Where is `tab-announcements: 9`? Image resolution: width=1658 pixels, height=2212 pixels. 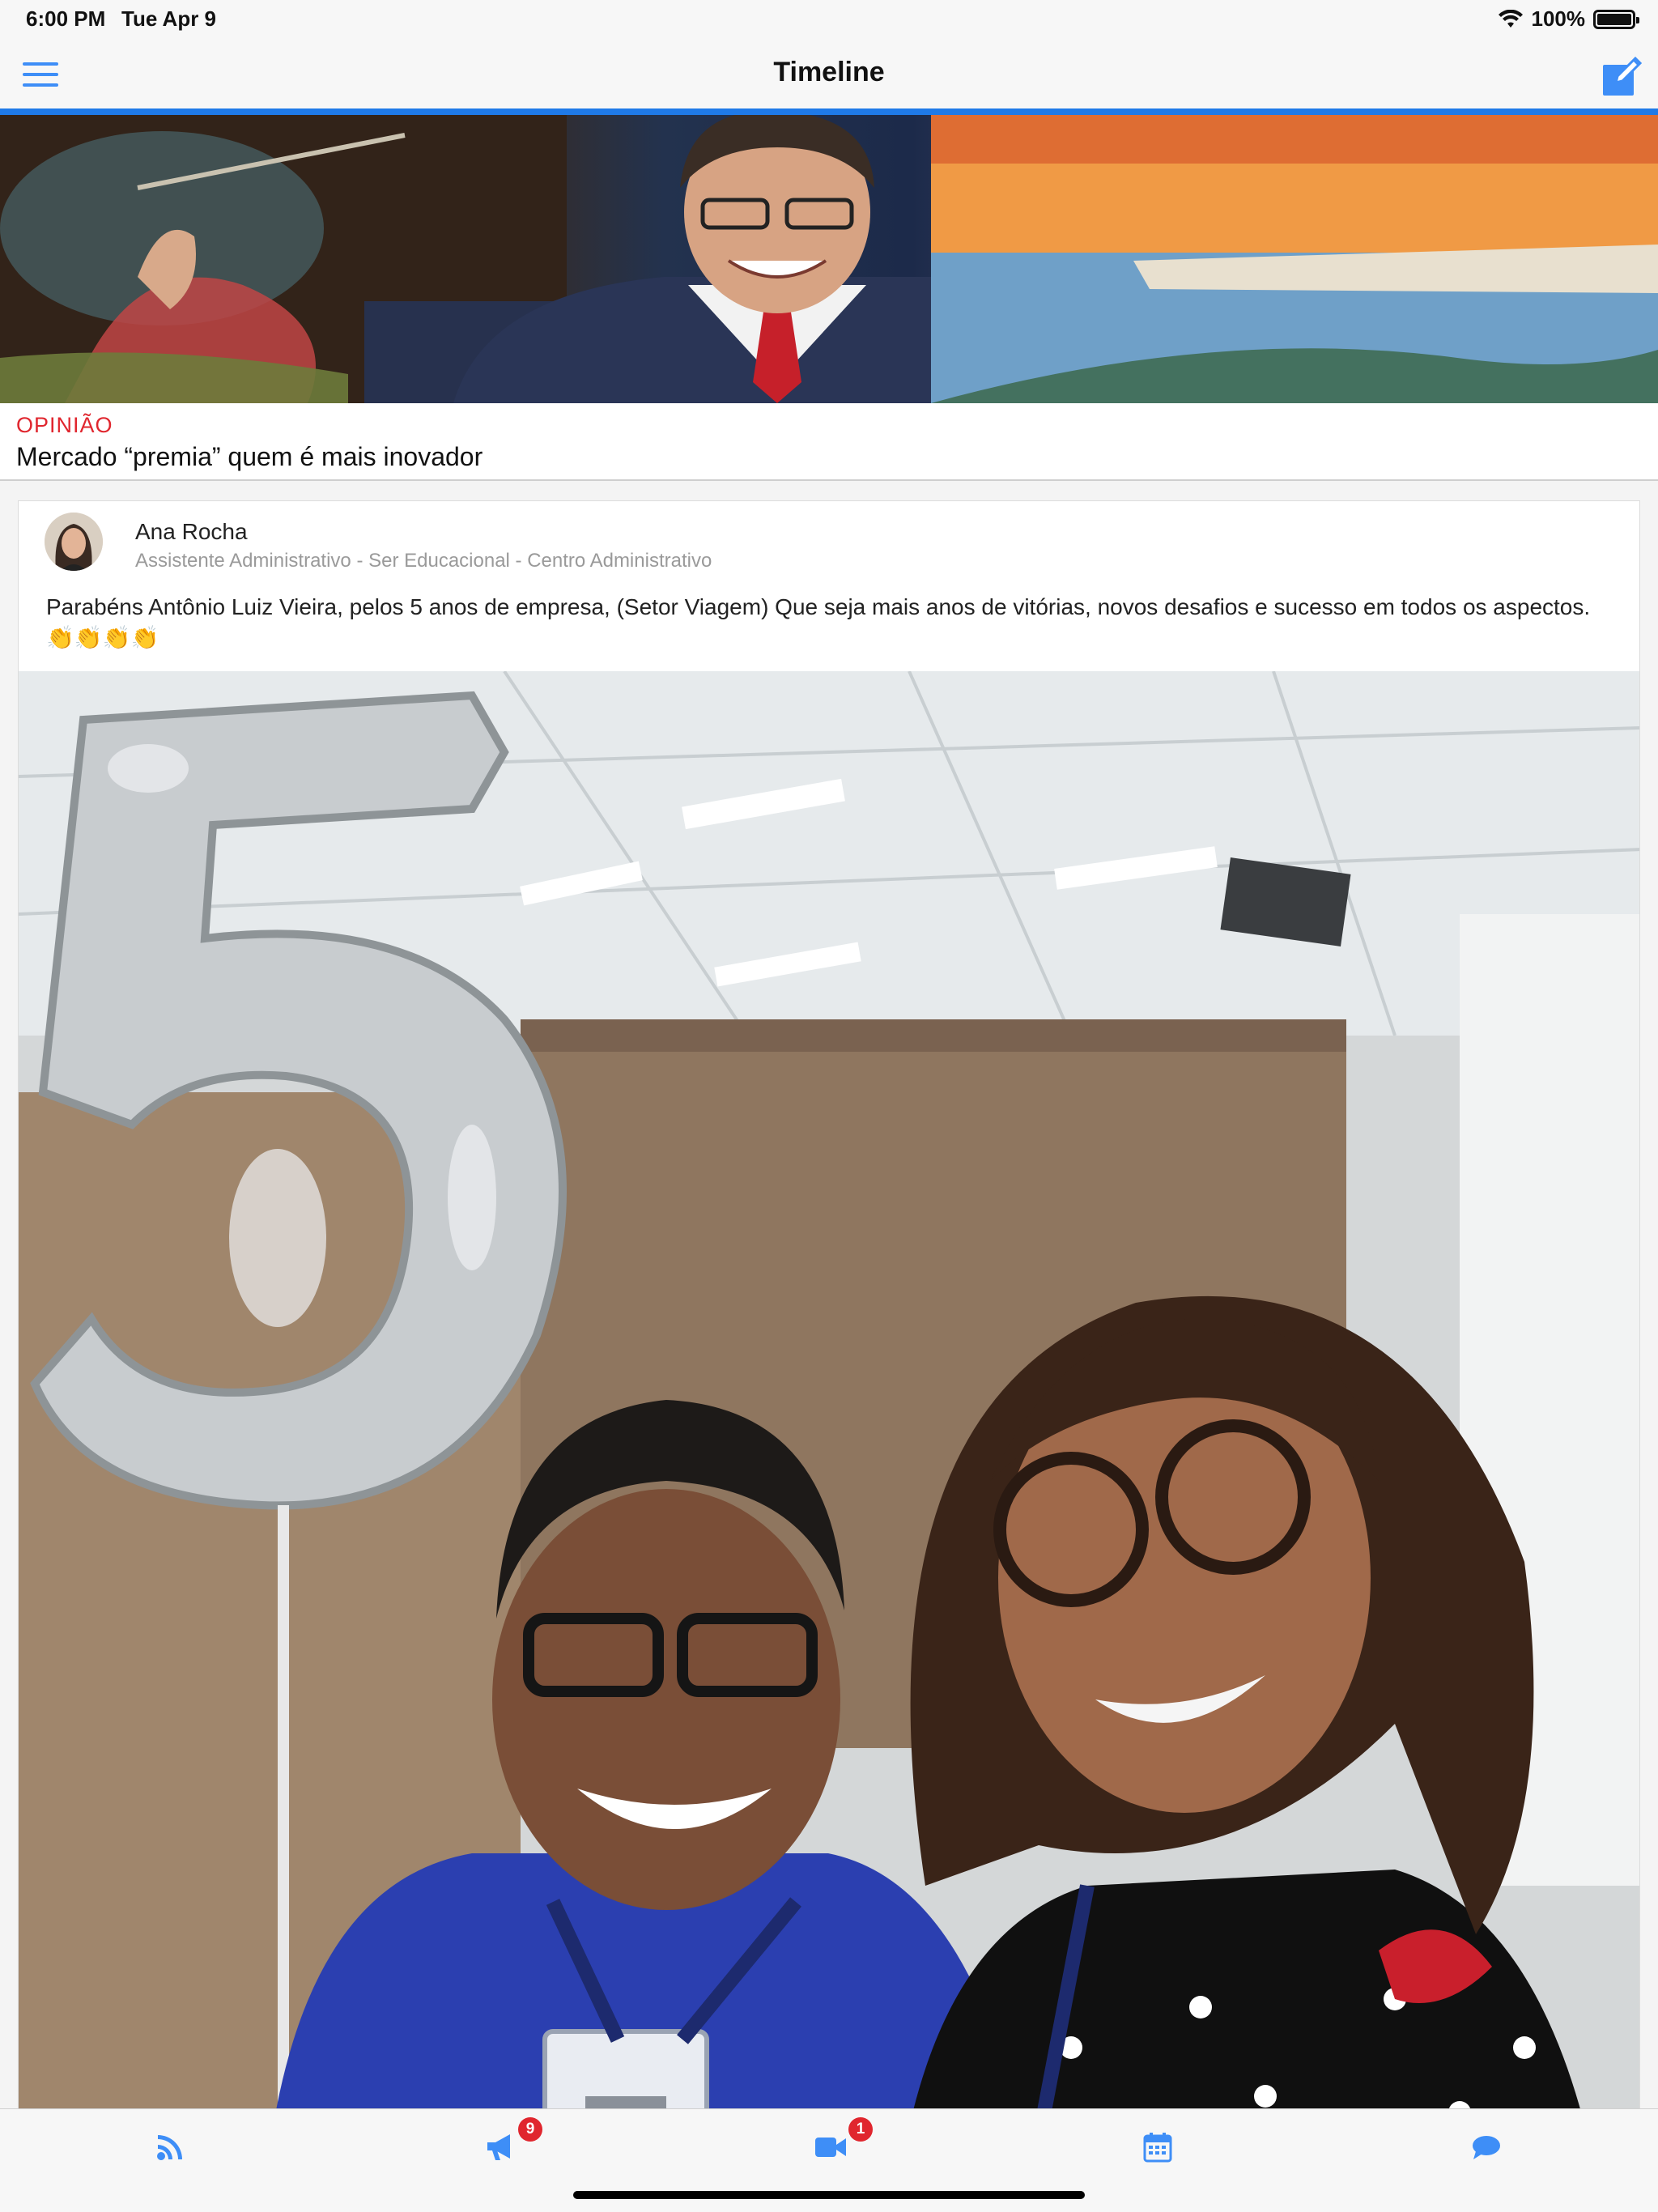 tab-announcements: 9 is located at coordinates (509, 2142).